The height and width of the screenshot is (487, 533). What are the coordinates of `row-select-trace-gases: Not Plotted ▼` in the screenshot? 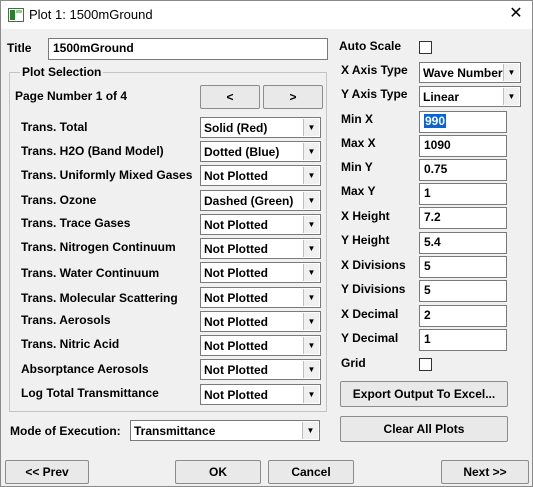 It's located at (260, 224).